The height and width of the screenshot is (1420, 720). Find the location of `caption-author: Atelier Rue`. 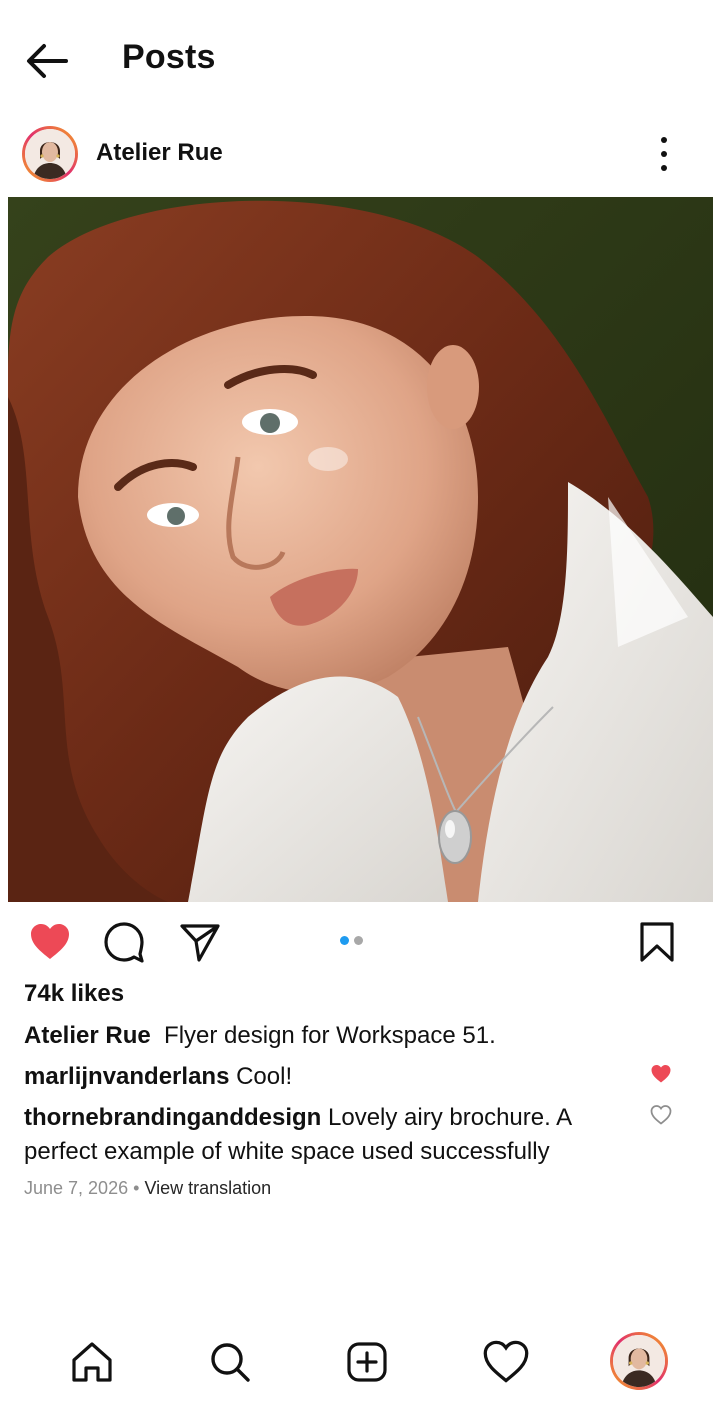

caption-author: Atelier Rue is located at coordinates (87, 1035).